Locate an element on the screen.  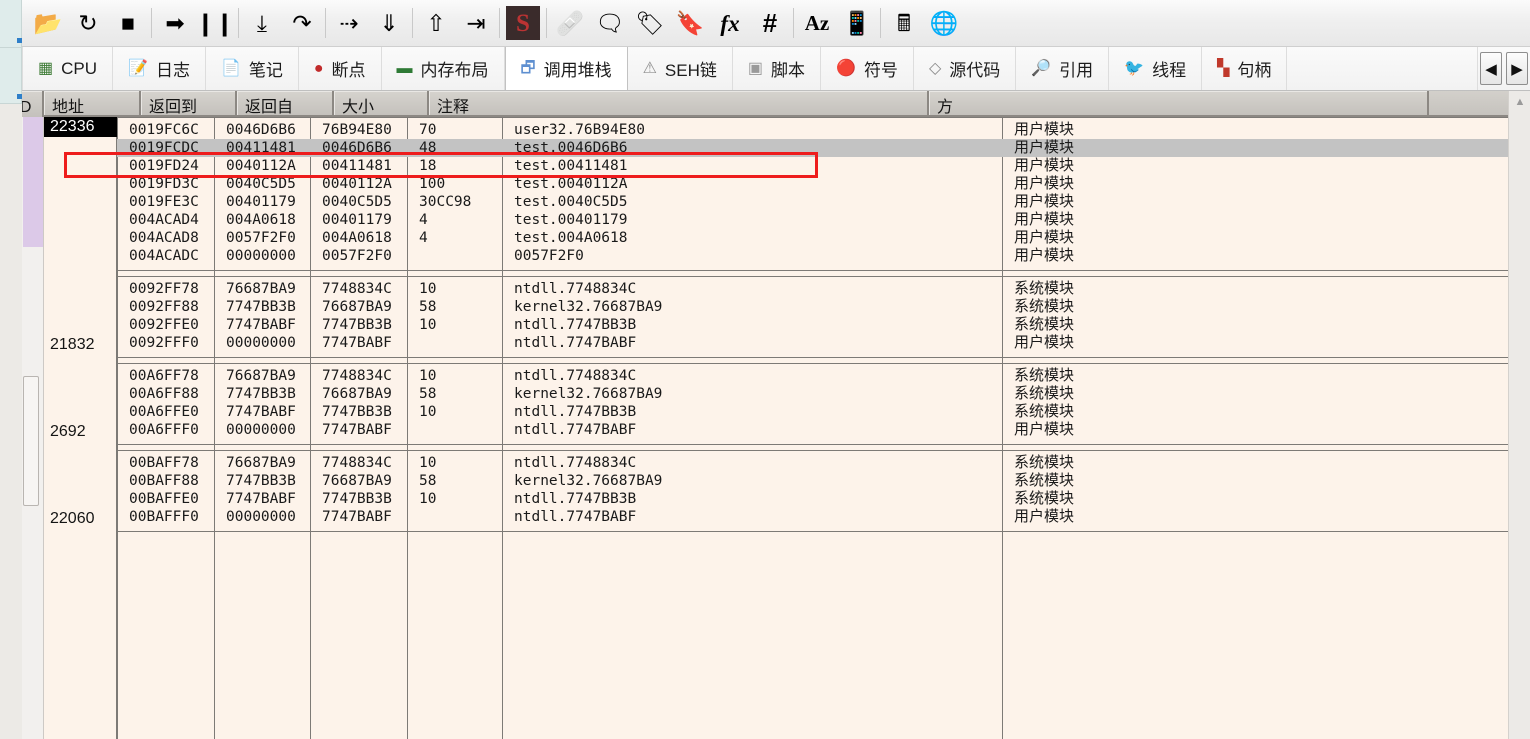
tab-8: 🔴 符号 is located at coordinates (867, 68).